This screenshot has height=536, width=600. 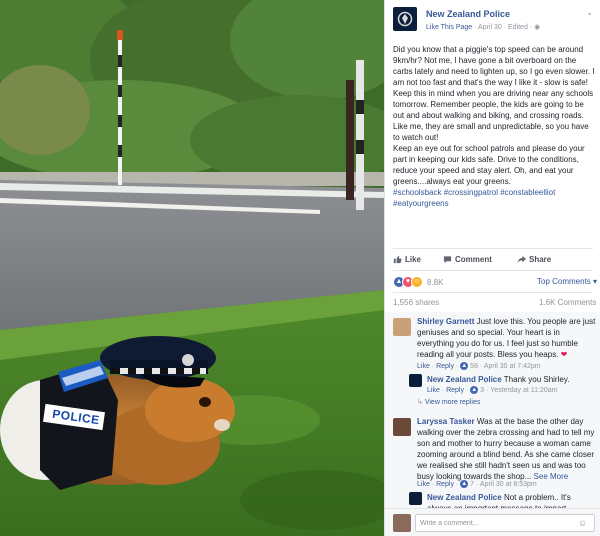 What do you see at coordinates (455, 390) in the screenshot?
I see `reply-reply-link: Reply` at bounding box center [455, 390].